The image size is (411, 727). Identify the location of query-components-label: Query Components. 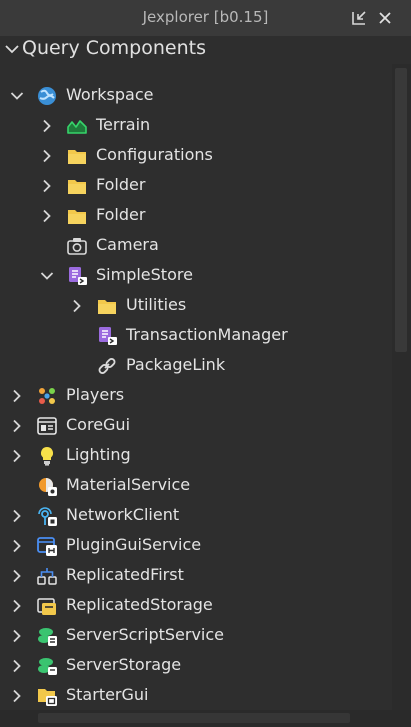
(114, 48).